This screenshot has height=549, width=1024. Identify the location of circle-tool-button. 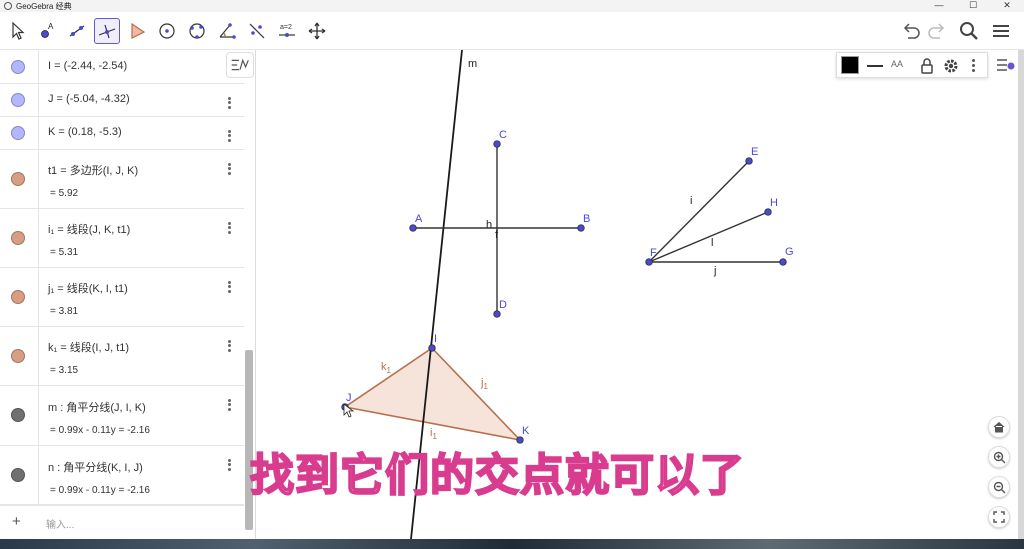
(167, 31).